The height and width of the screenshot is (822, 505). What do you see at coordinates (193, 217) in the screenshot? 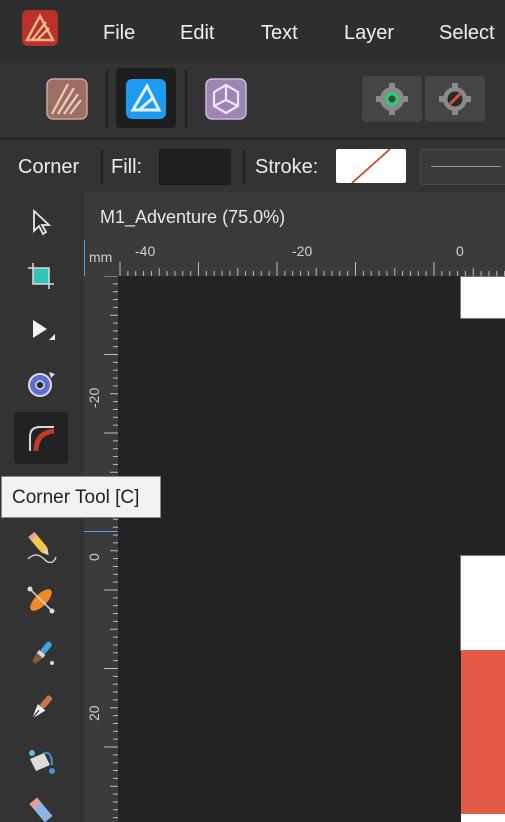
I see `document-title: M1_Adventure (75.0%)` at bounding box center [193, 217].